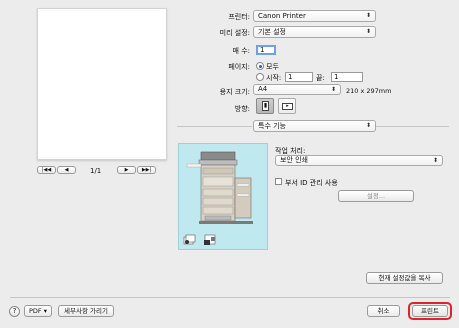 This screenshot has width=459, height=328. I want to click on orientation-landscape-button: ▸, so click(287, 106).